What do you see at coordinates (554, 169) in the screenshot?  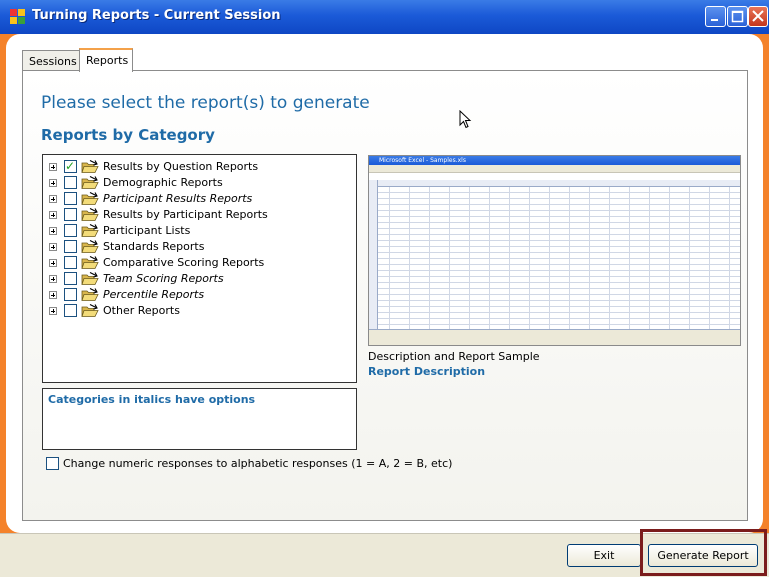 I see `sample-menu-bar` at bounding box center [554, 169].